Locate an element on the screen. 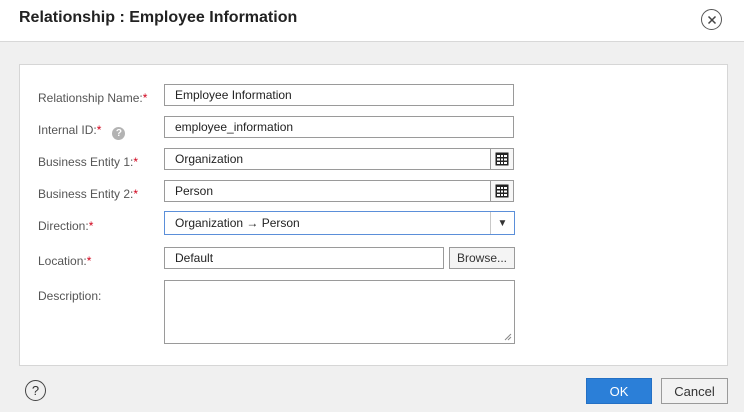  direction-select: Organization → Person ▼ is located at coordinates (339, 223).